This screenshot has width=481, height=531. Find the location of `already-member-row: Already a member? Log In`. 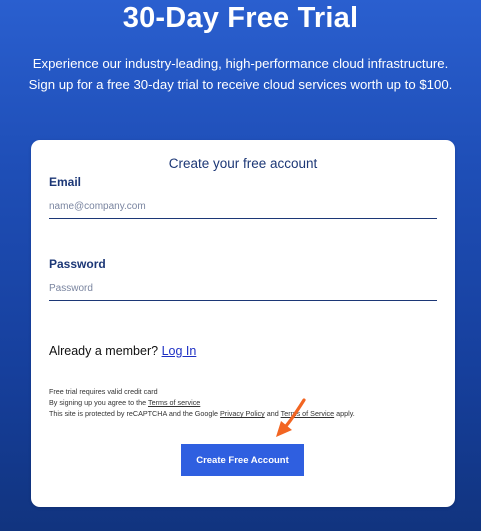

already-member-row: Already a member? Log In is located at coordinates (122, 351).